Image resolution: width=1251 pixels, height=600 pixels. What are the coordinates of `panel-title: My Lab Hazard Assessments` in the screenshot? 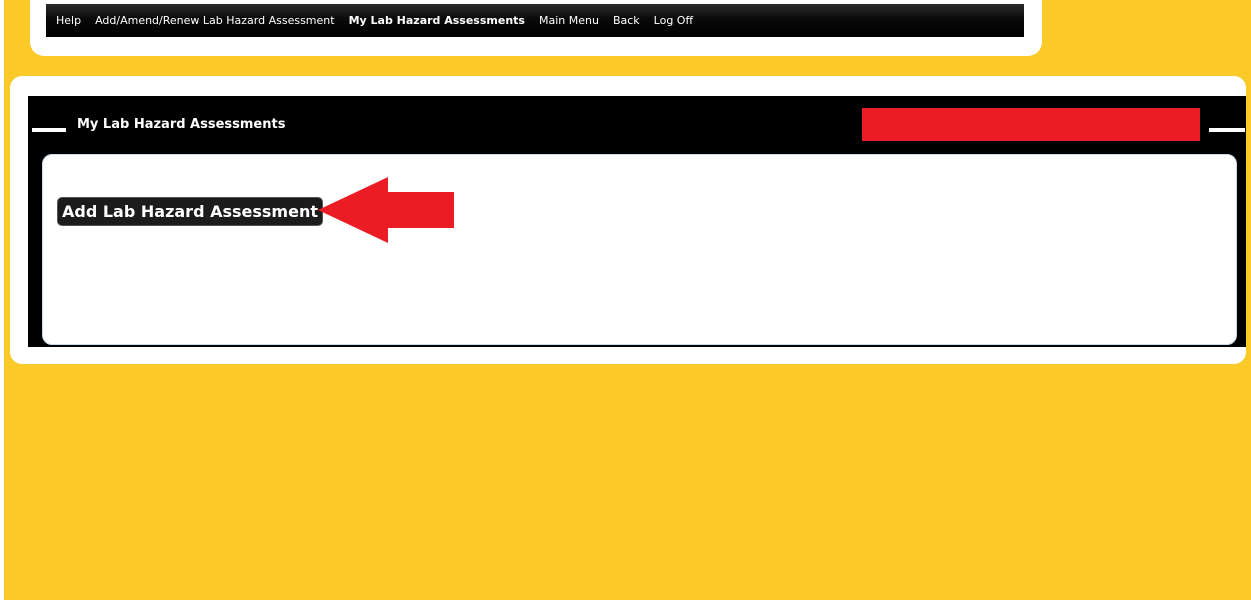 It's located at (181, 124).